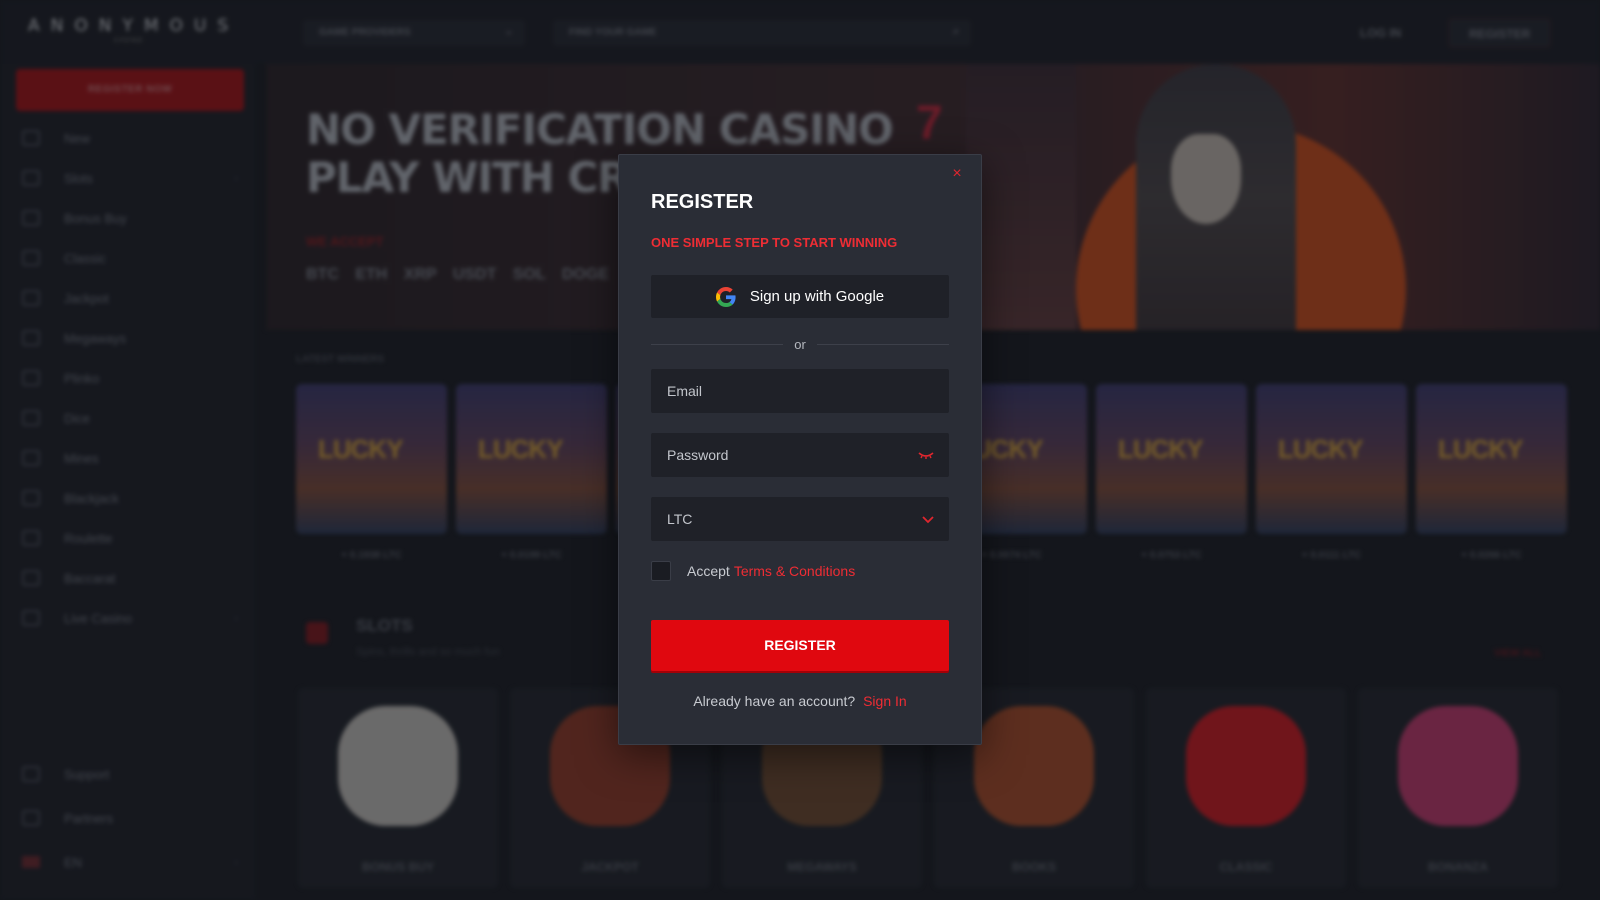 This screenshot has height=900, width=1600. I want to click on terms-checkbox, so click(661, 571).